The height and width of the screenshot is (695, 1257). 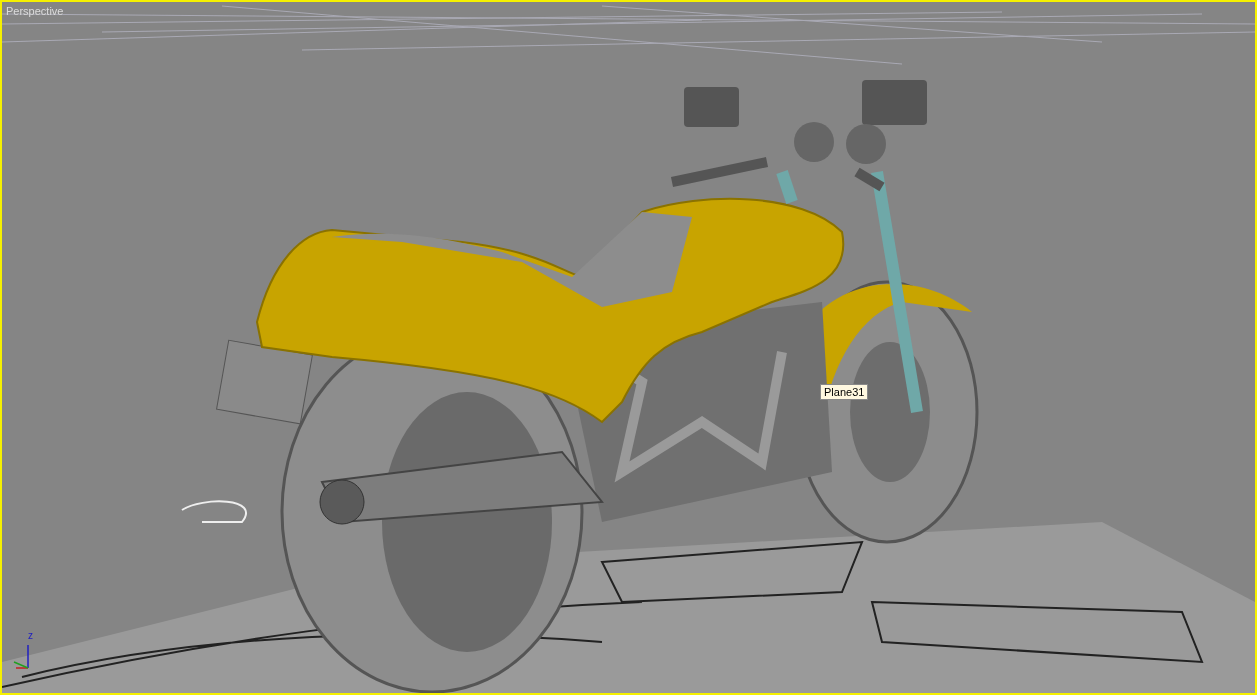 What do you see at coordinates (21, 656) in the screenshot?
I see `axis-gizmo-icon` at bounding box center [21, 656].